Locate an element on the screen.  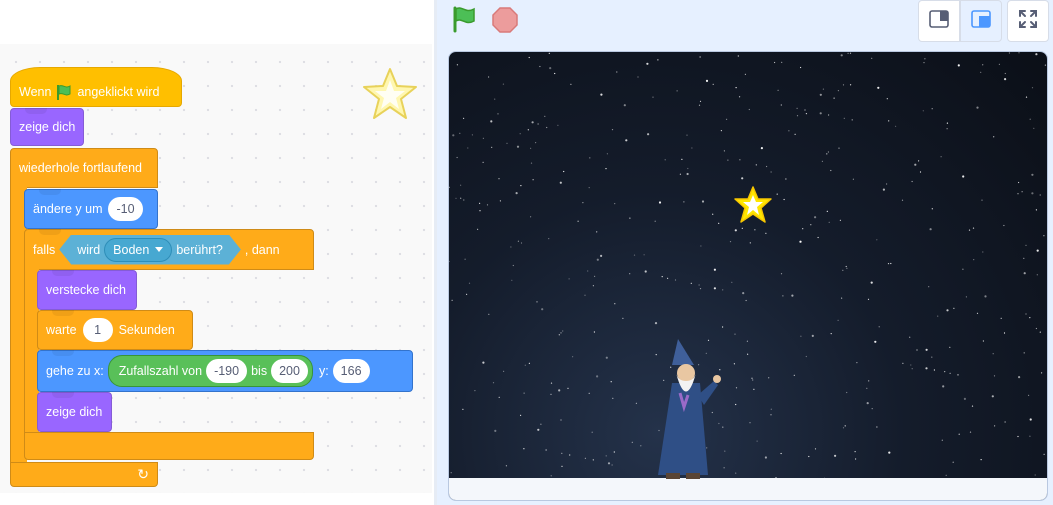
green-flag-button is located at coordinates (464, 21).